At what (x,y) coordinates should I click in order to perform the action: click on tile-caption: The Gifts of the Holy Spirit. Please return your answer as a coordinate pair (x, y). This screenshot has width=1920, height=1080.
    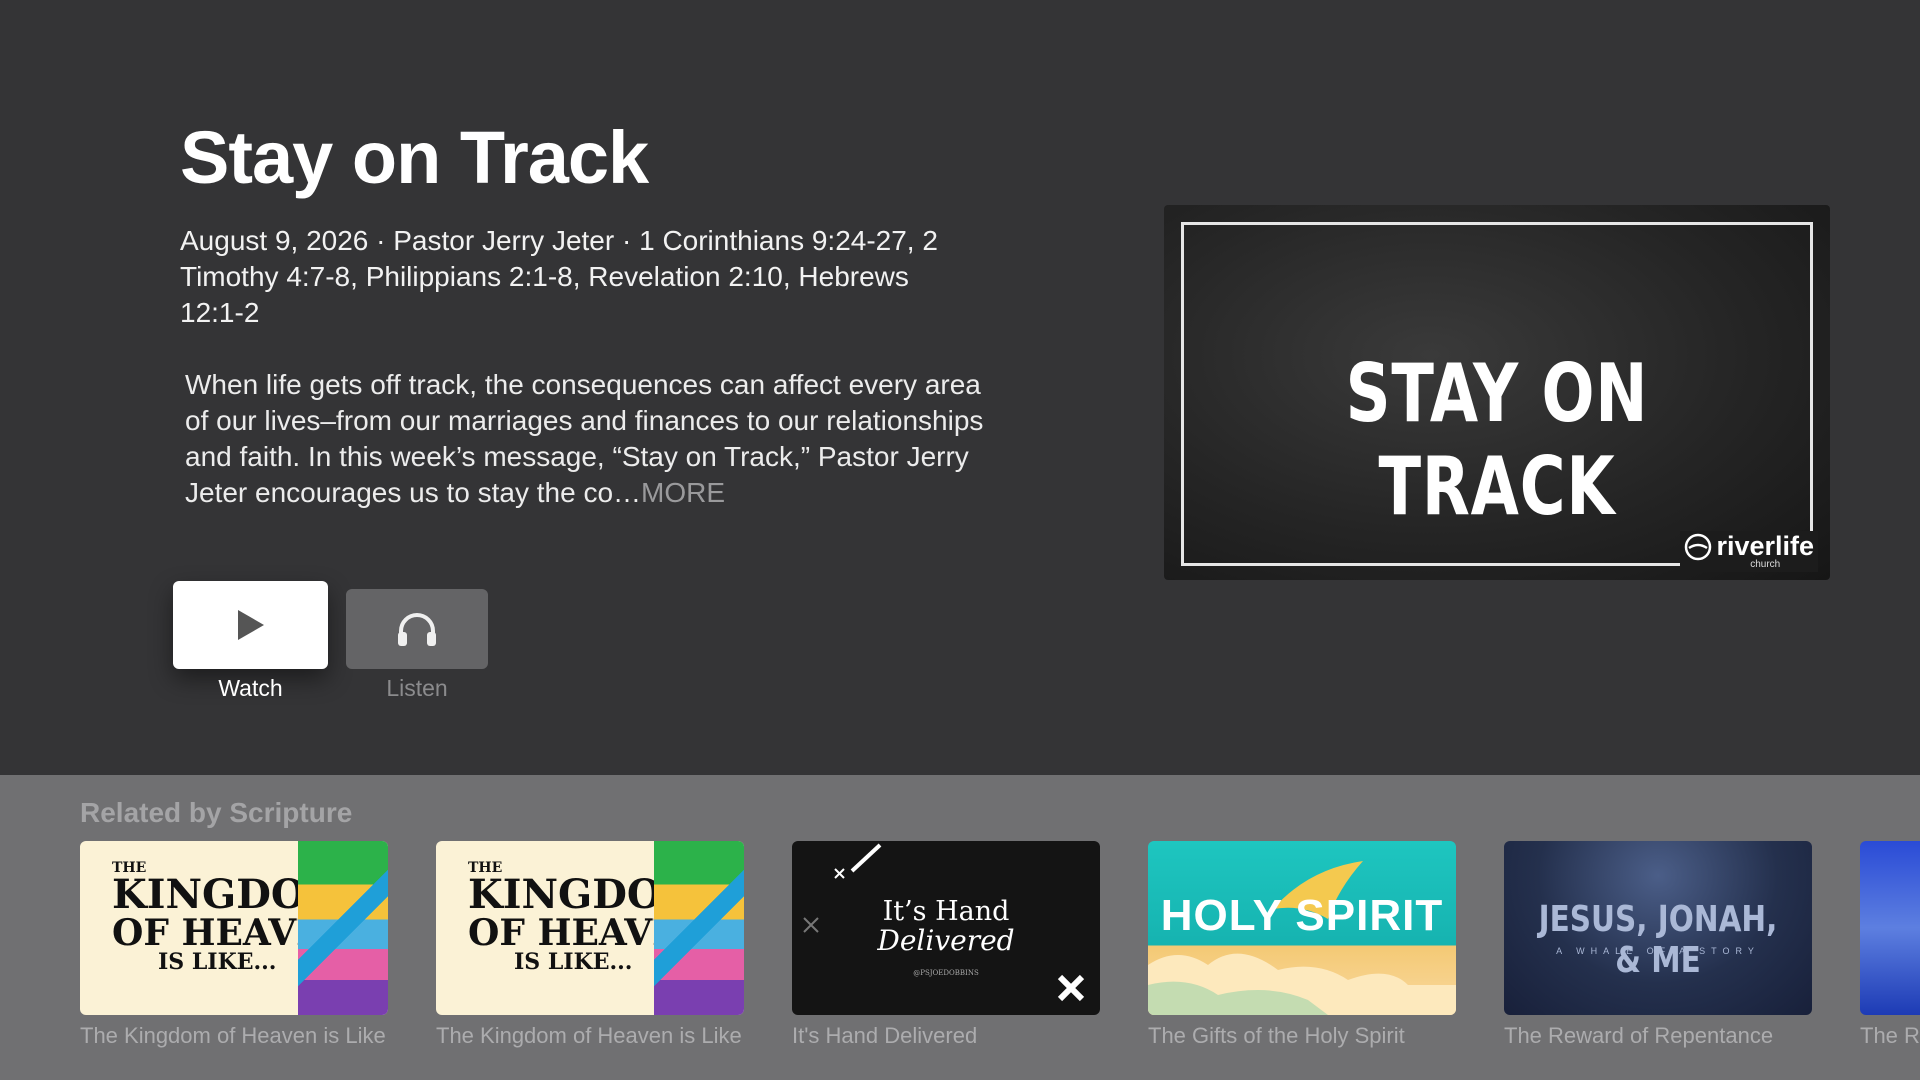
    Looking at the image, I should click on (1276, 1035).